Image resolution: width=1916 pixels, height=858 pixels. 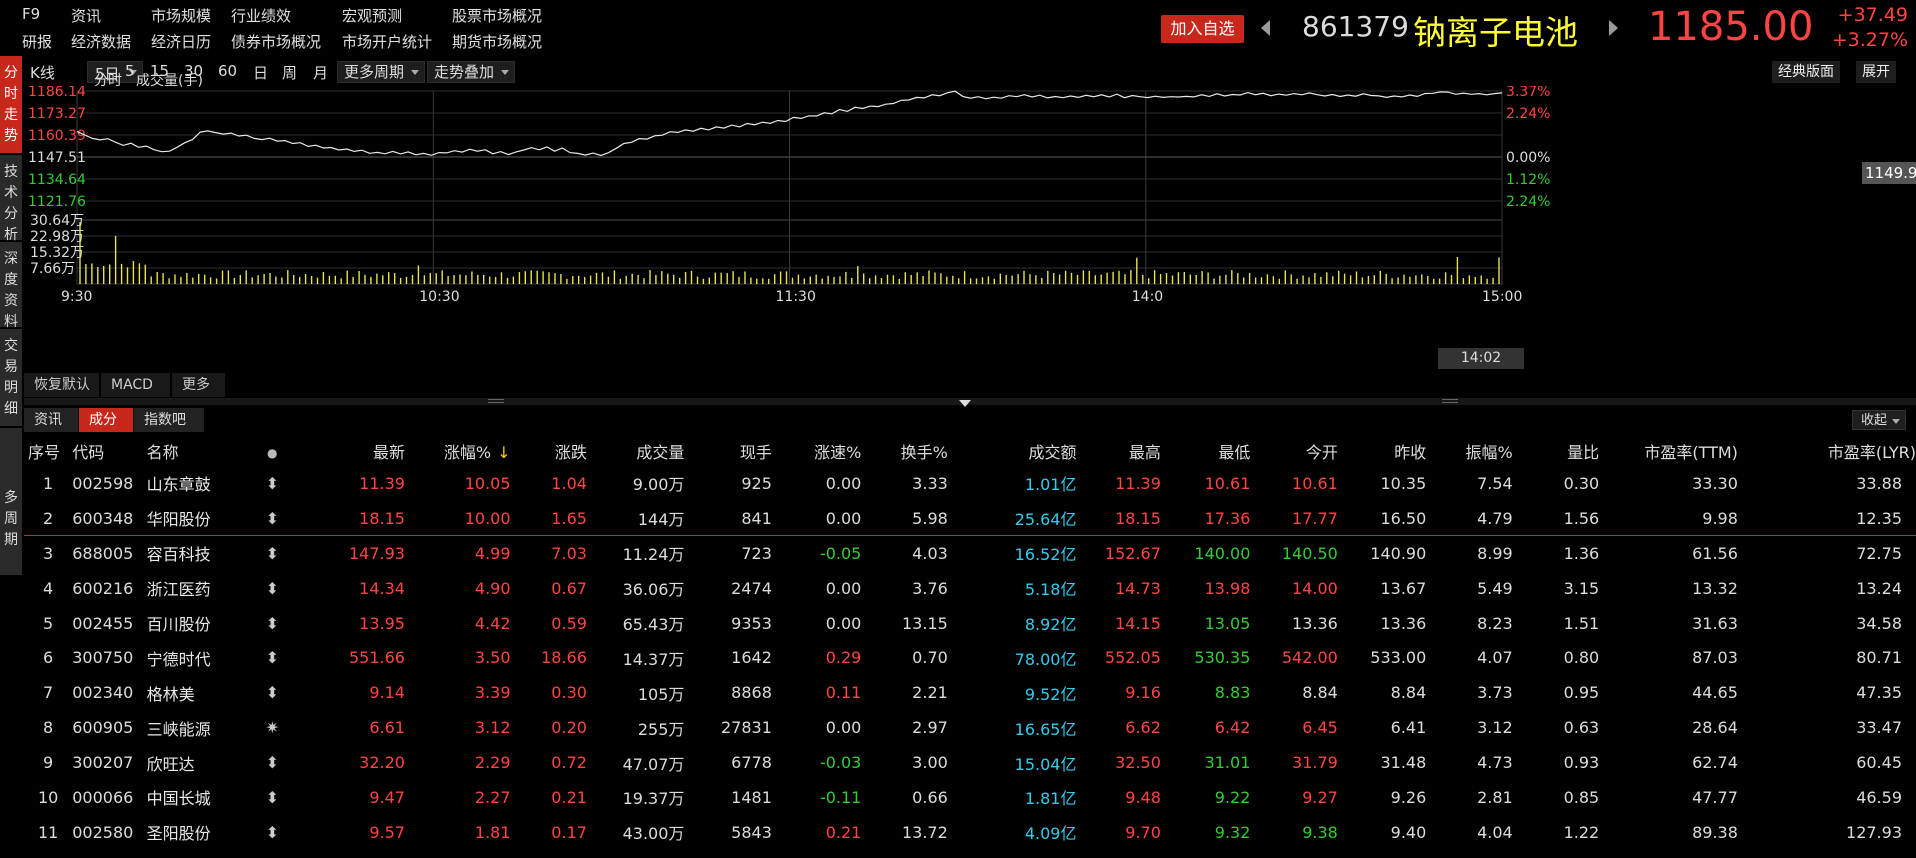 I want to click on col-name-cell: 浙江医药, so click(x=178, y=590).